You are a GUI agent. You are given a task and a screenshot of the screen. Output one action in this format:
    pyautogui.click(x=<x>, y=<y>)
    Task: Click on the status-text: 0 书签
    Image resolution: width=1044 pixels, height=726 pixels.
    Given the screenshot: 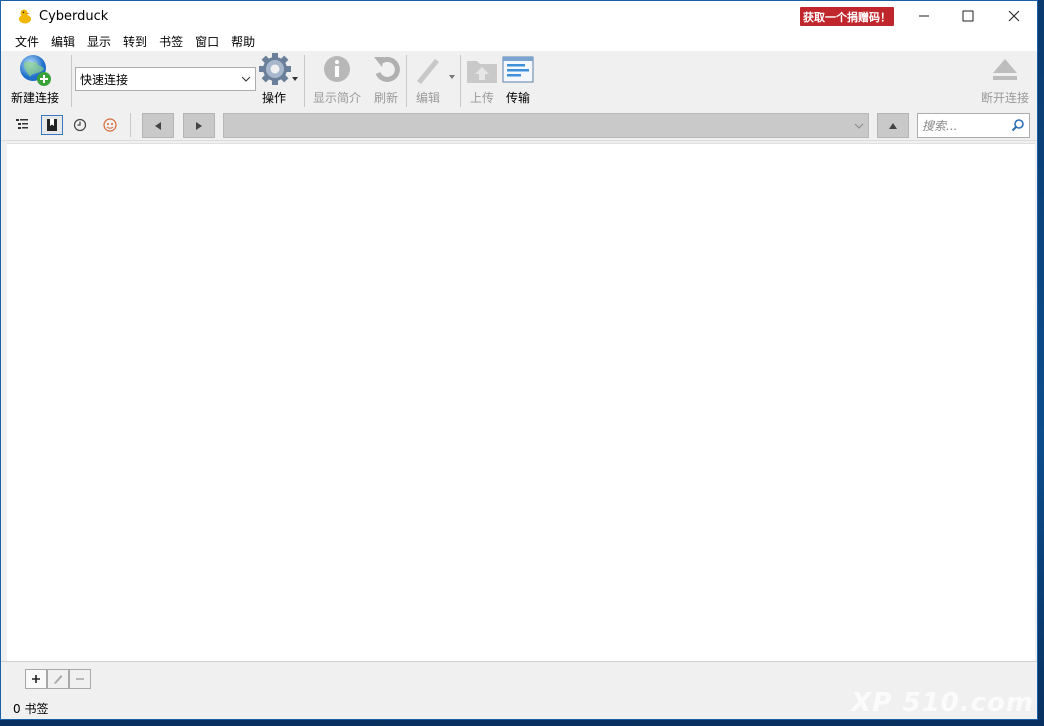 What is the action you would take?
    pyautogui.click(x=31, y=708)
    